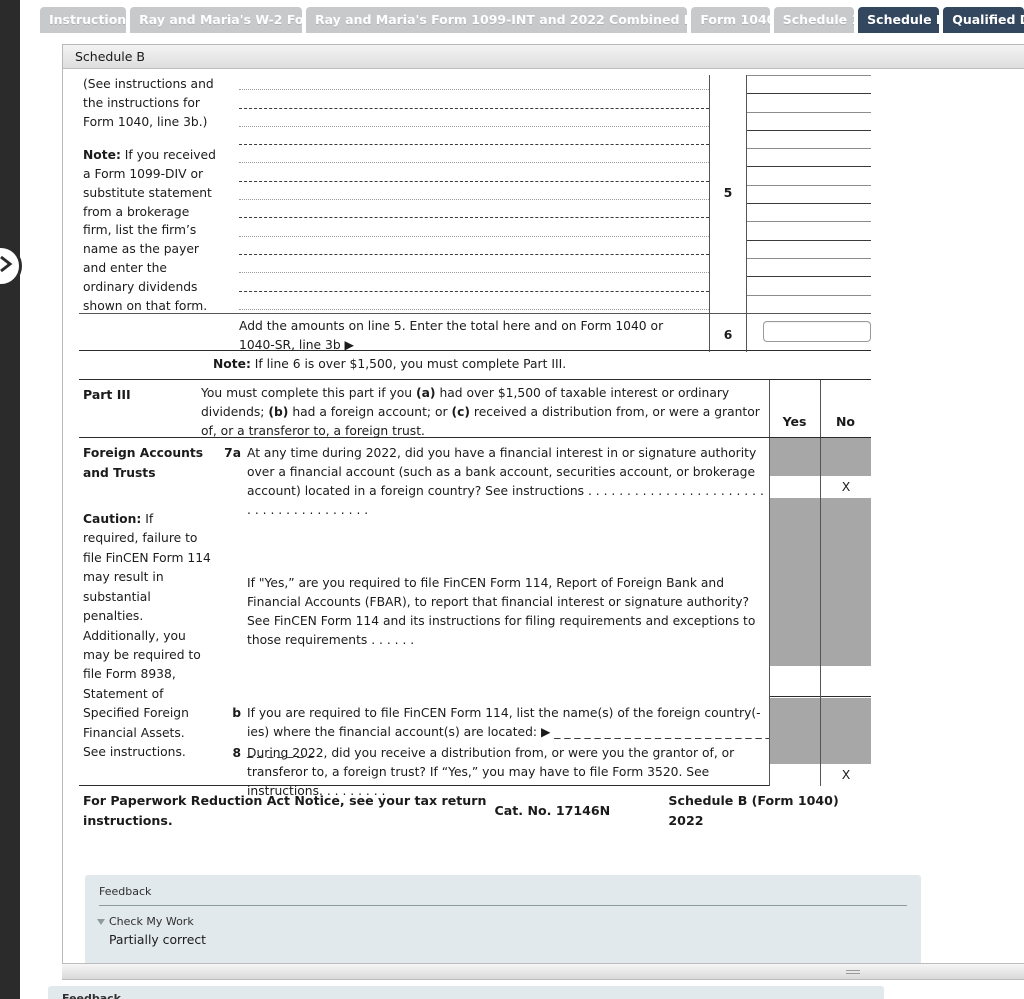  What do you see at coordinates (143, 463) in the screenshot?
I see `foreign-accounts-side-label: Foreign Accounts and Trusts` at bounding box center [143, 463].